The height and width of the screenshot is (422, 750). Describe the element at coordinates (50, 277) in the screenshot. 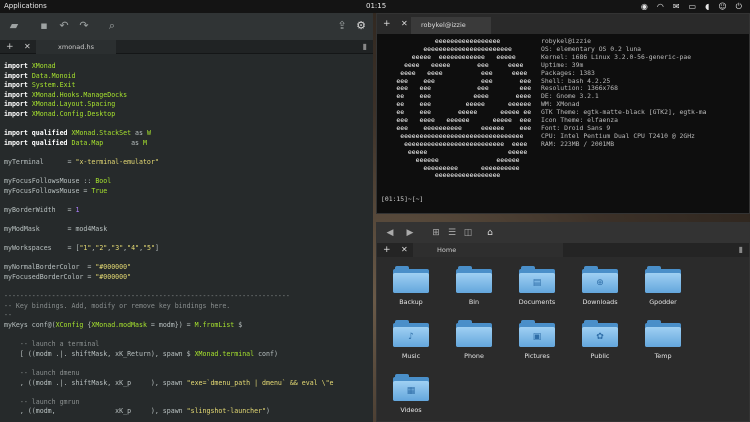

I see `code-token: myFocusedBorderColor =` at that location.